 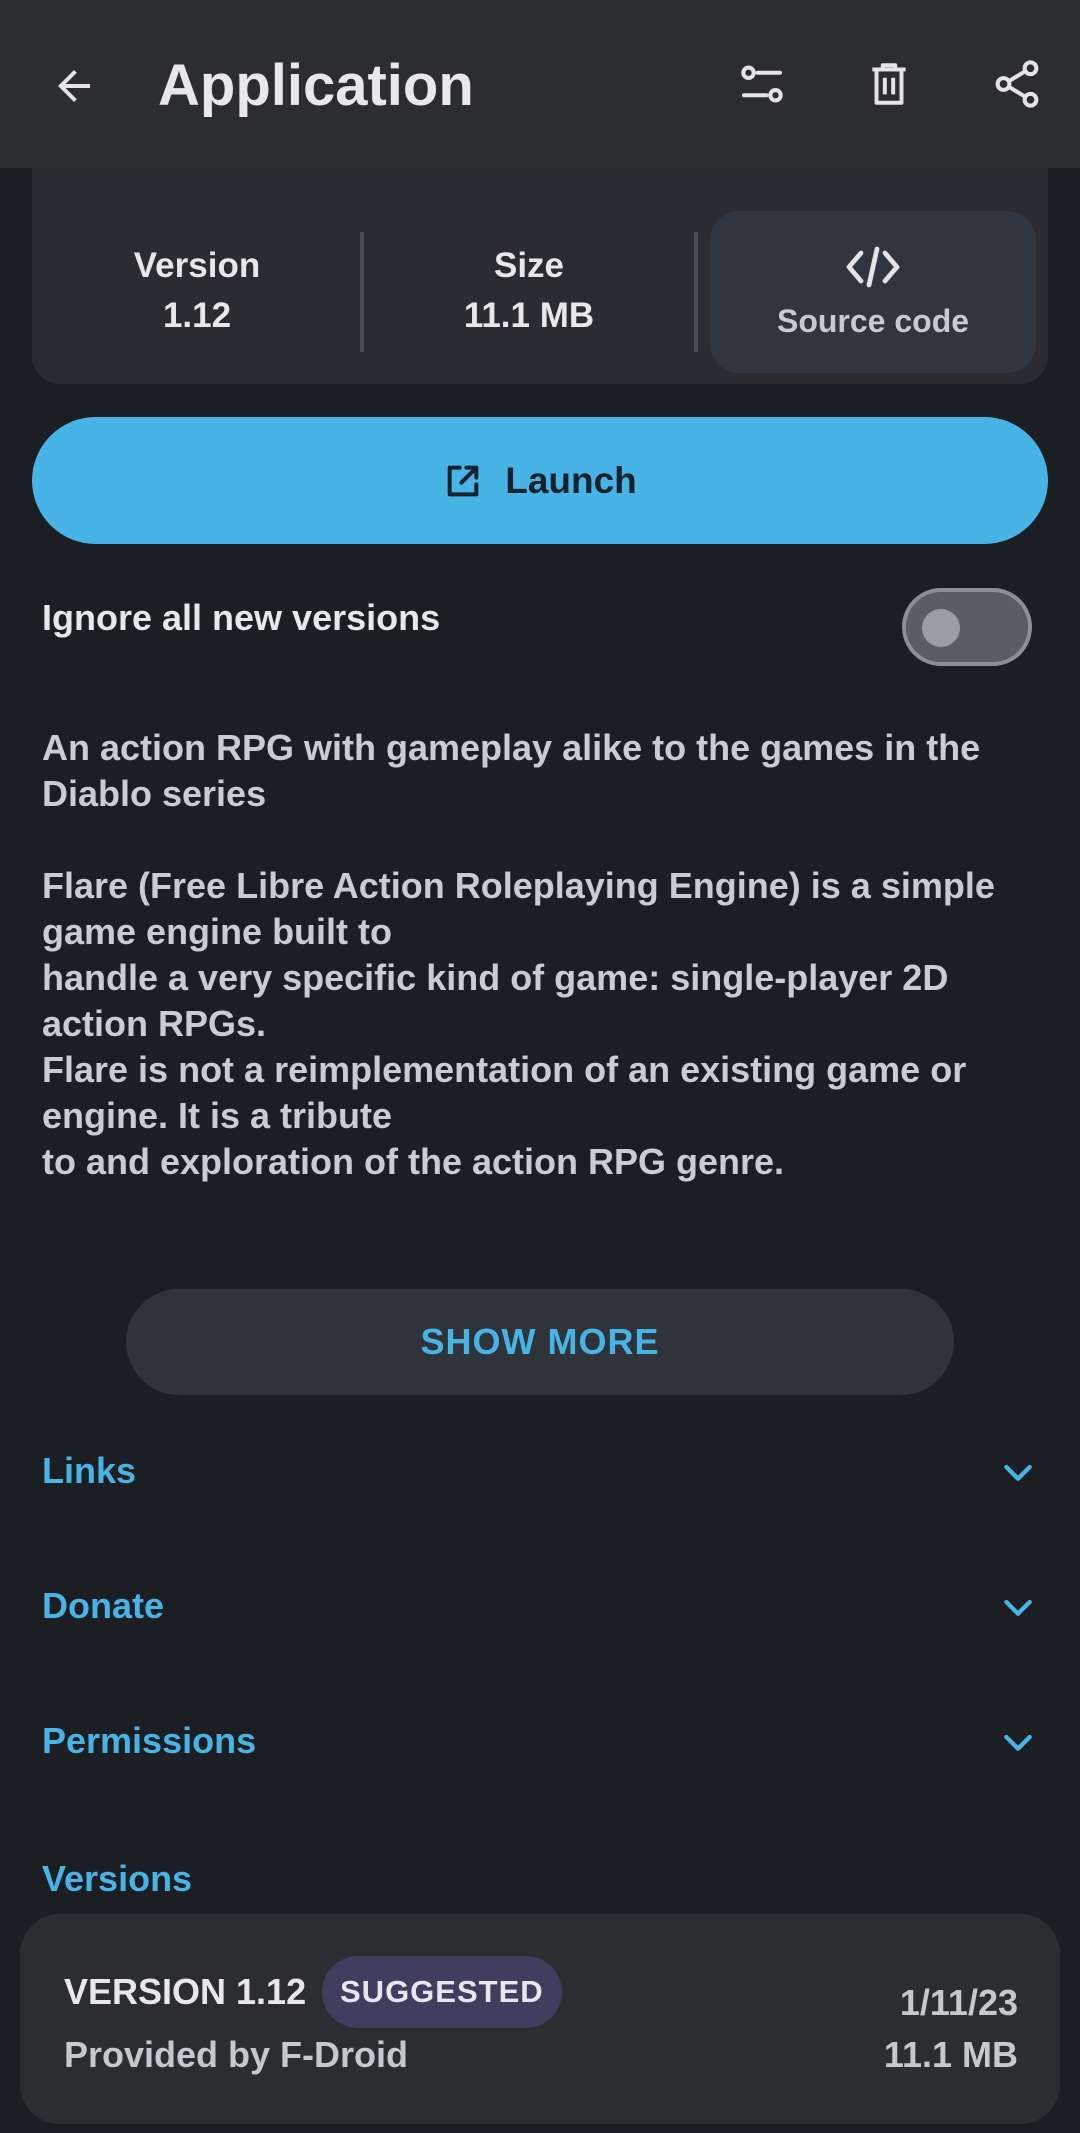 I want to click on suggested-badge: SUGGESTED, so click(x=442, y=1992).